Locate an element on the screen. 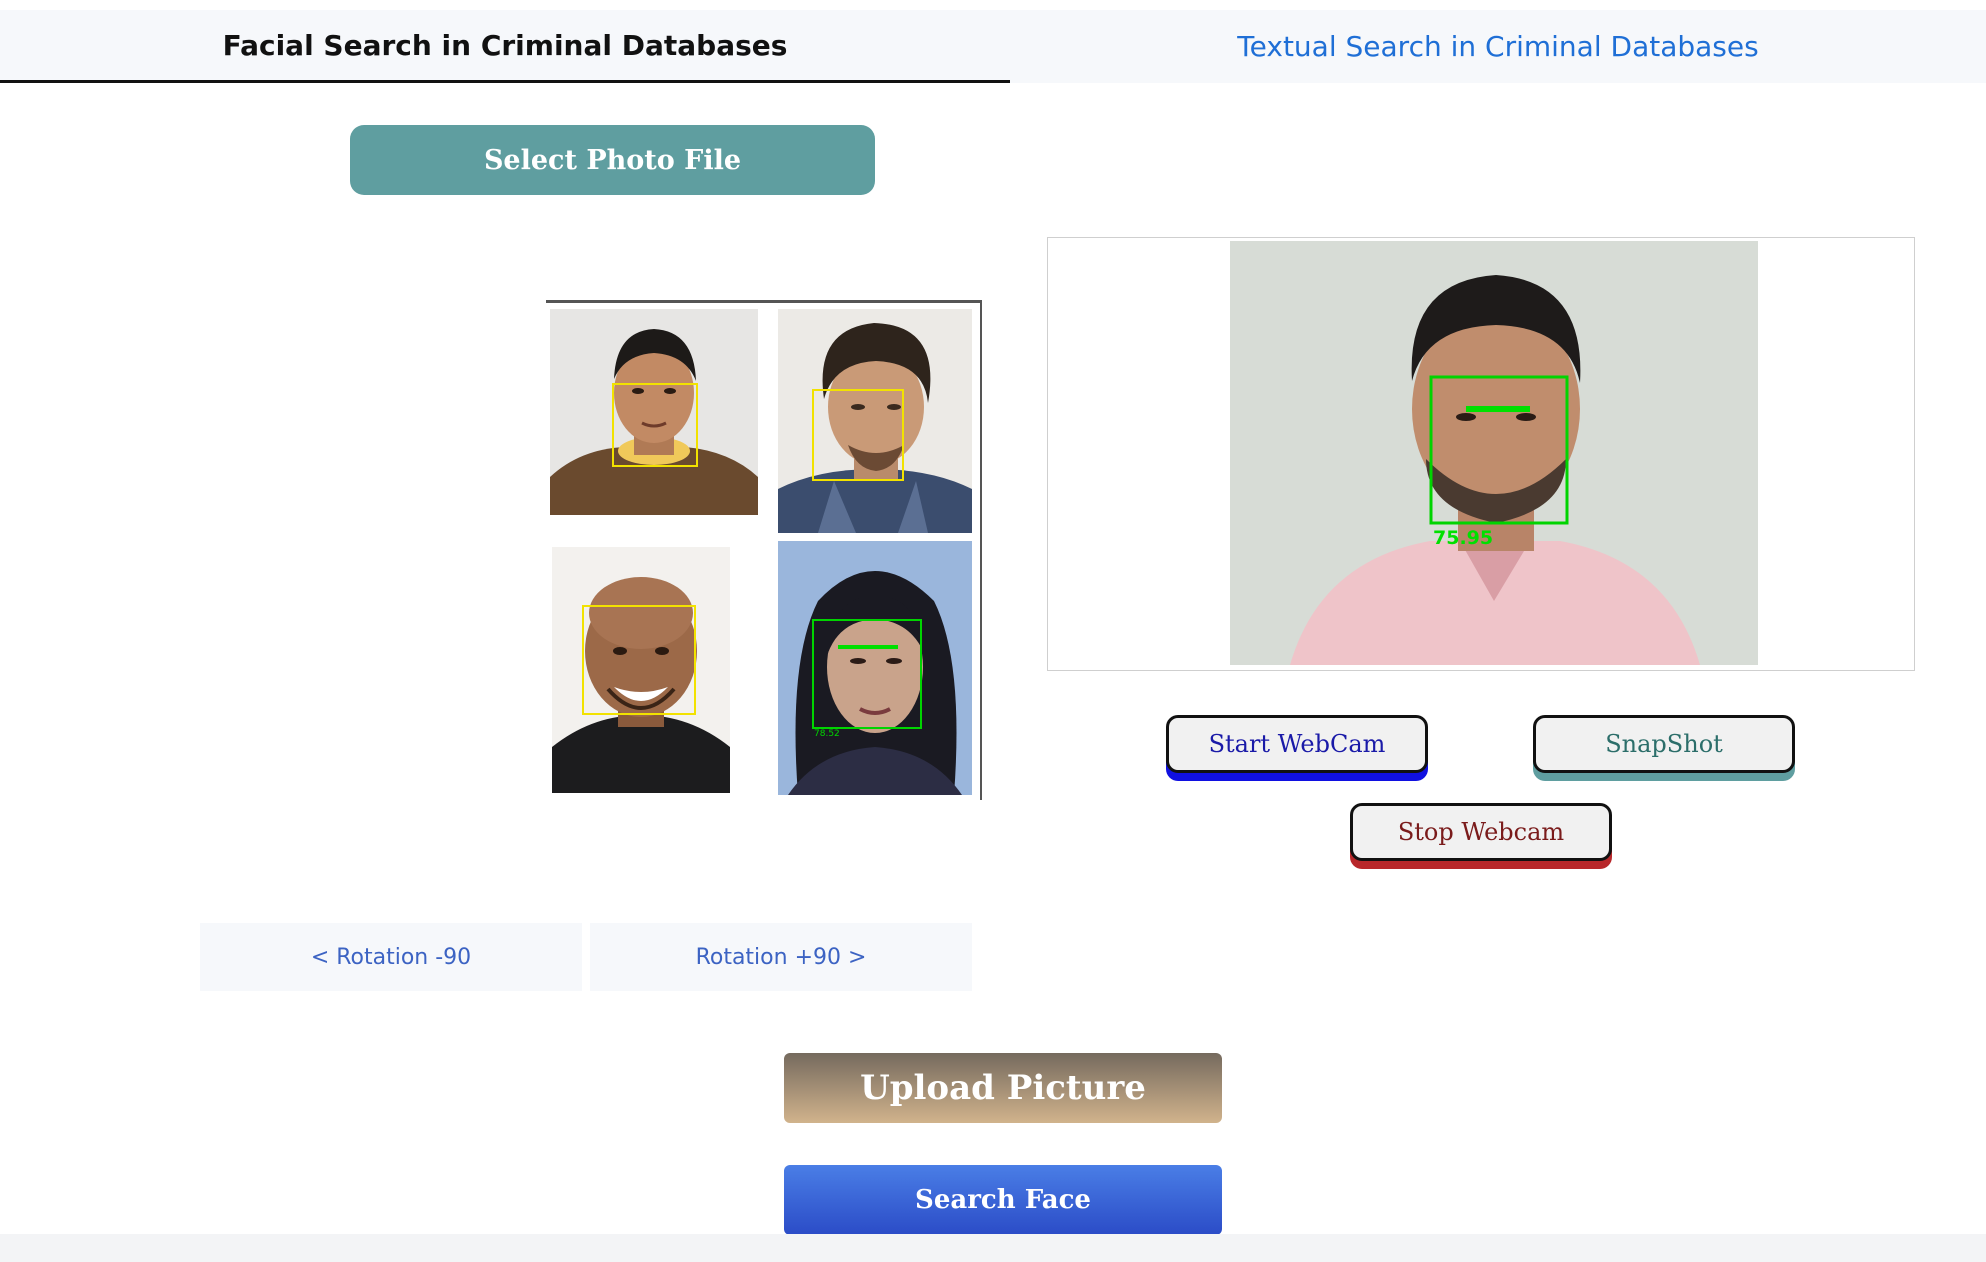 The width and height of the screenshot is (1986, 1262). top-strip is located at coordinates (993, 5).